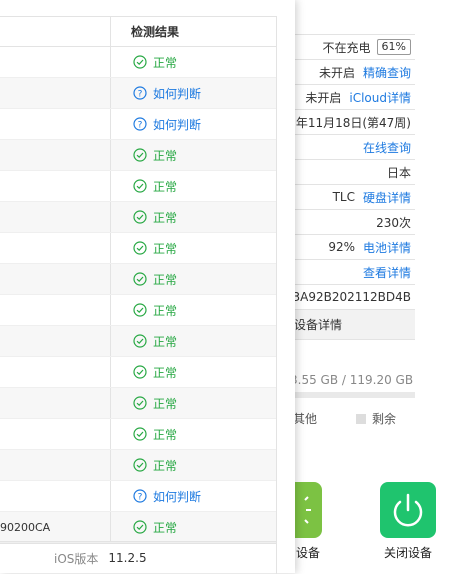 The height and width of the screenshot is (574, 455). I want to click on legend-other-label: 其他, so click(305, 419).